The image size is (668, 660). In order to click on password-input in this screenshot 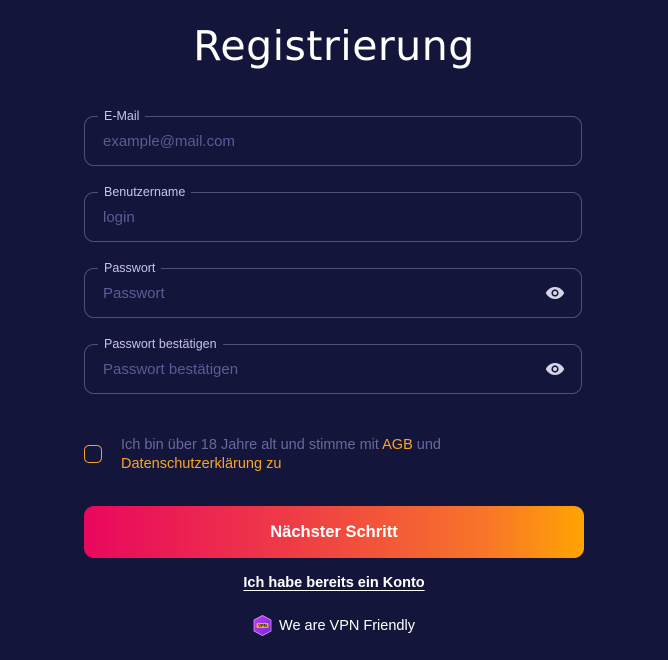, I will do `click(313, 293)`.